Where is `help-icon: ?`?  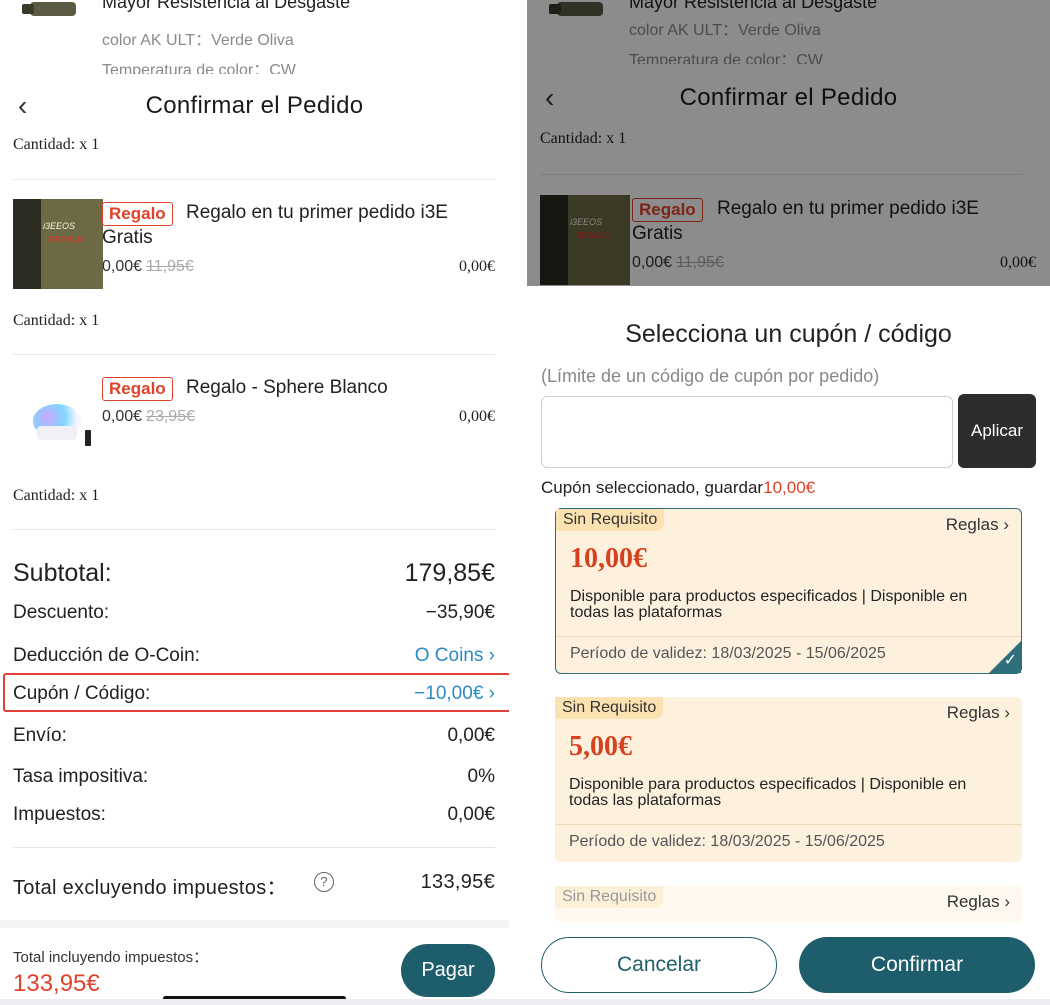 help-icon: ? is located at coordinates (324, 882).